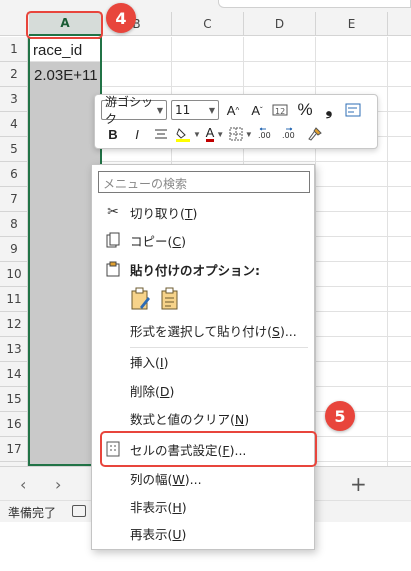 The image size is (411, 571). I want to click on menu-item-copy: コピー(C), so click(203, 240).